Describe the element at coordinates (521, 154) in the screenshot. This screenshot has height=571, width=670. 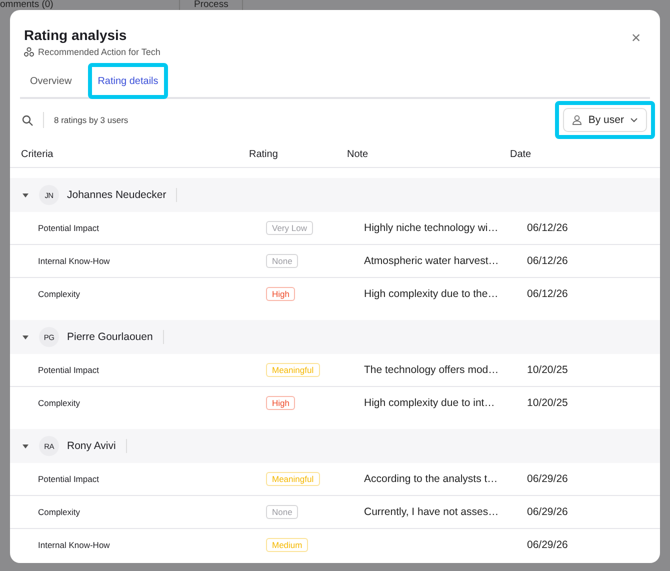
I see `column-header: Date` at that location.